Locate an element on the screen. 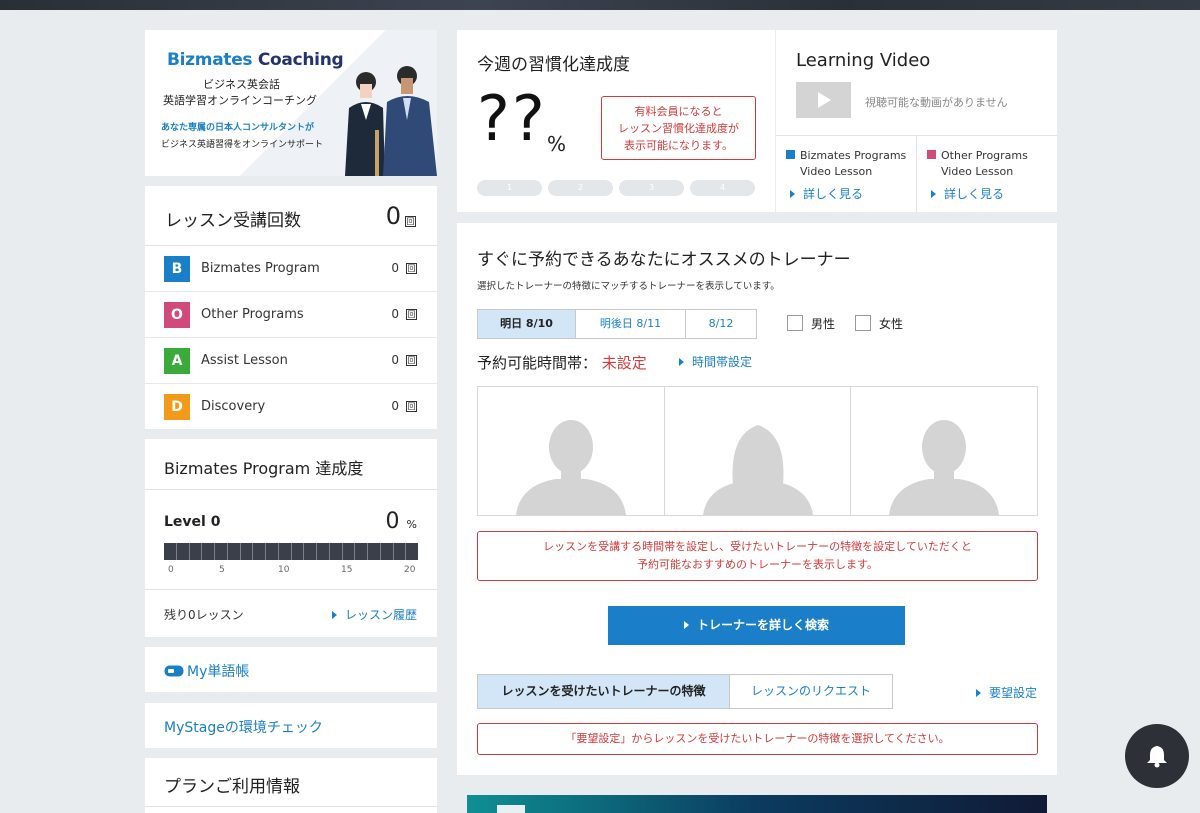  progress-bar is located at coordinates (291, 551).